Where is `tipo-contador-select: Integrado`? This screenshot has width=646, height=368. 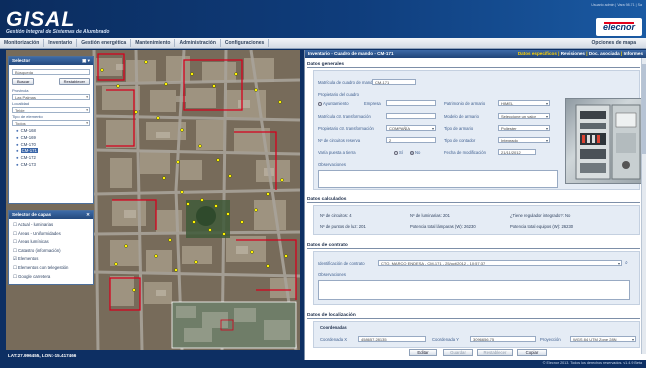
tipo-contador-select: Integrado is located at coordinates (524, 140).